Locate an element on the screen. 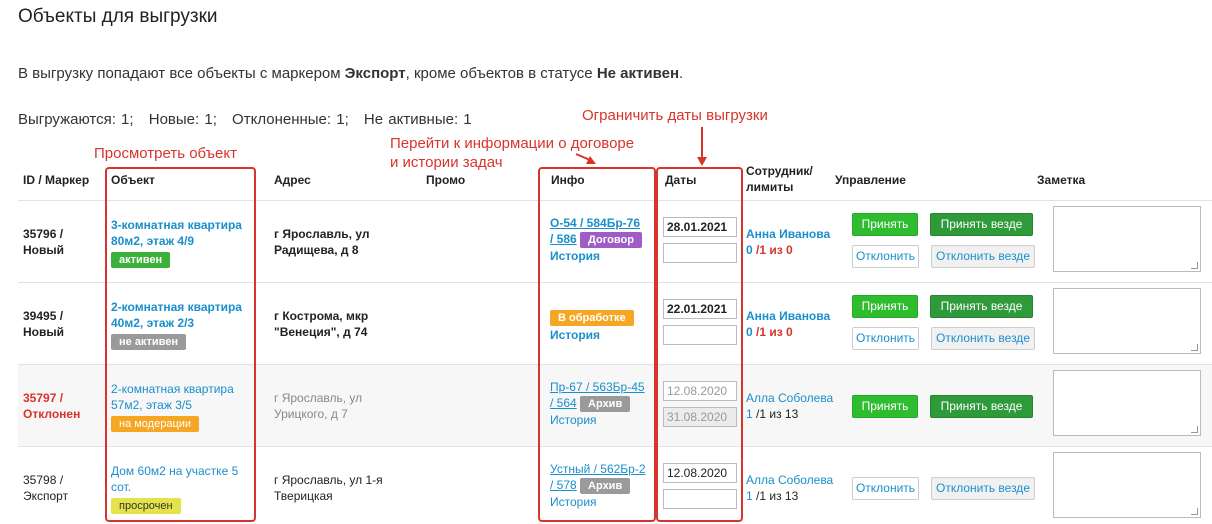  row1-address: г Ярославль, ул Радищева, д 8 is located at coordinates (322, 242).